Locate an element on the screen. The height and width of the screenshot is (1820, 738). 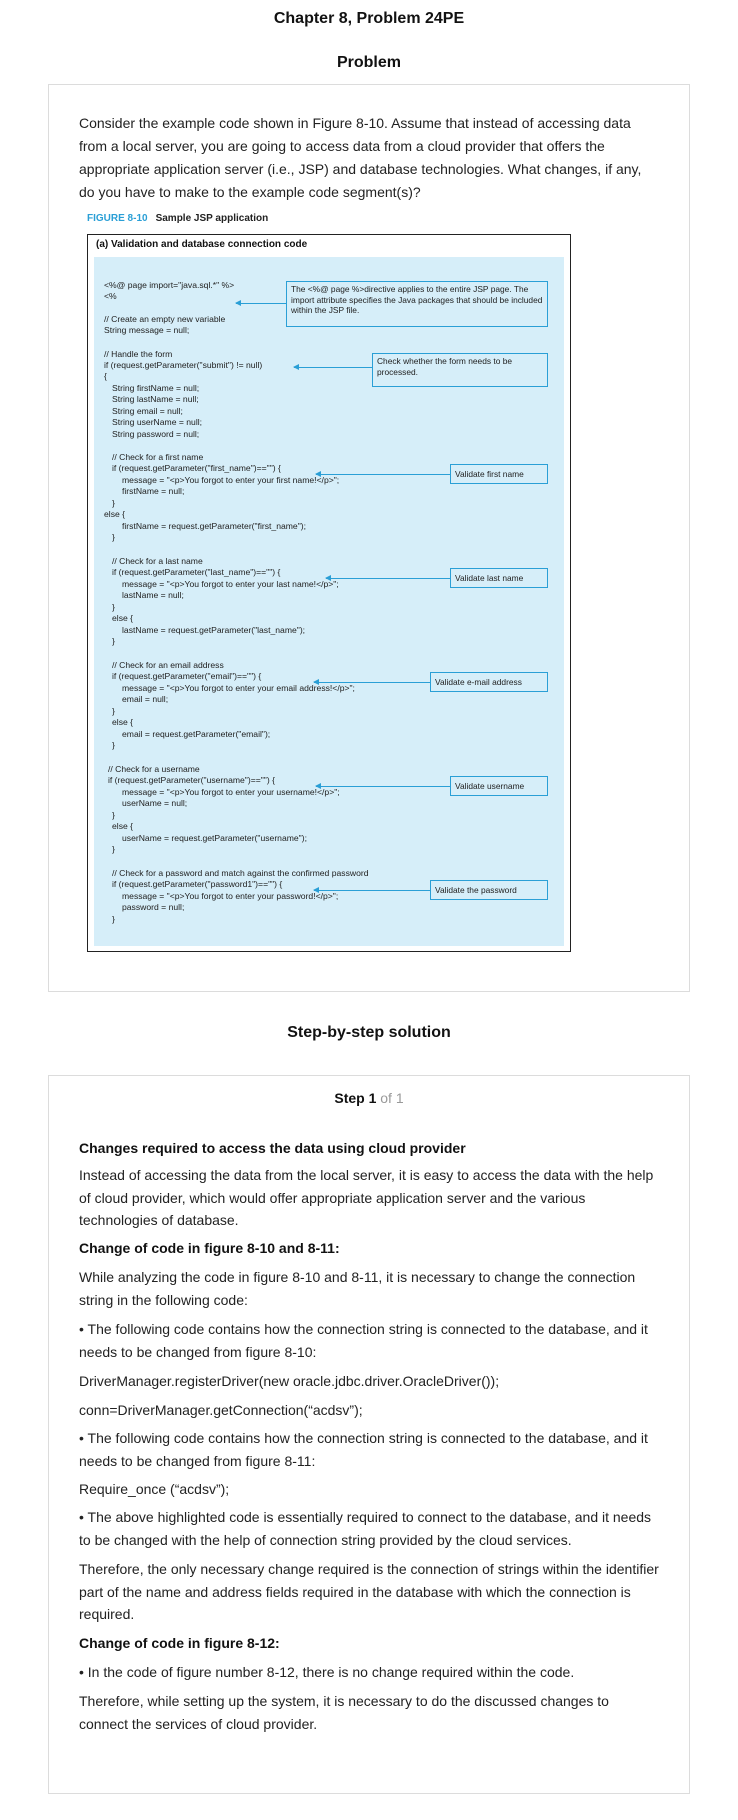
code-line: // Create an empty new variable is located at coordinates (165, 319).